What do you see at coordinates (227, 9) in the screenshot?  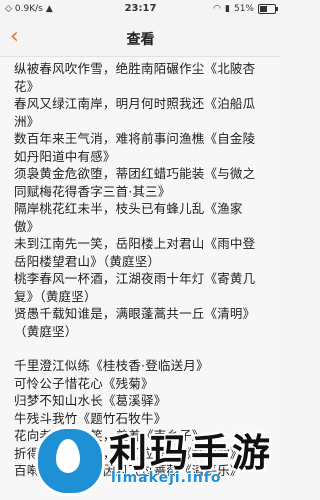 I see `cellular-icon: ▮` at bounding box center [227, 9].